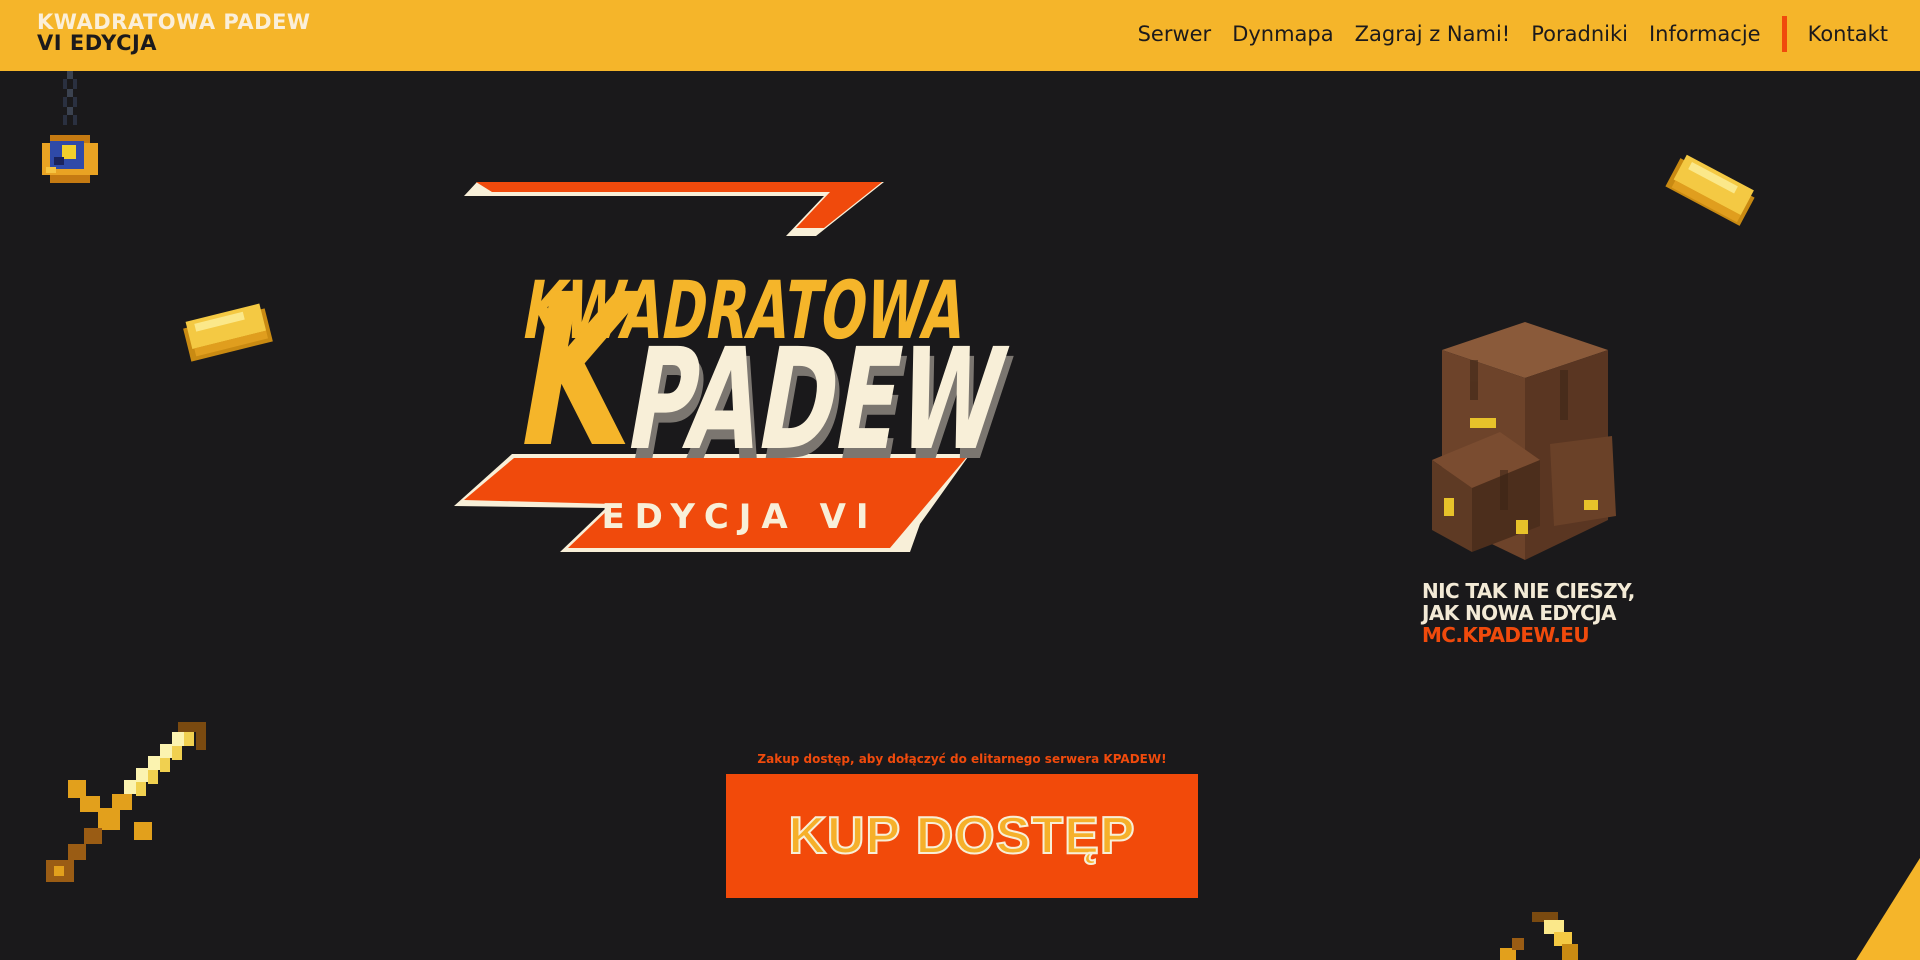  Describe the element at coordinates (816, 400) in the screenshot. I see `logo-word-padew: PADEW` at that location.